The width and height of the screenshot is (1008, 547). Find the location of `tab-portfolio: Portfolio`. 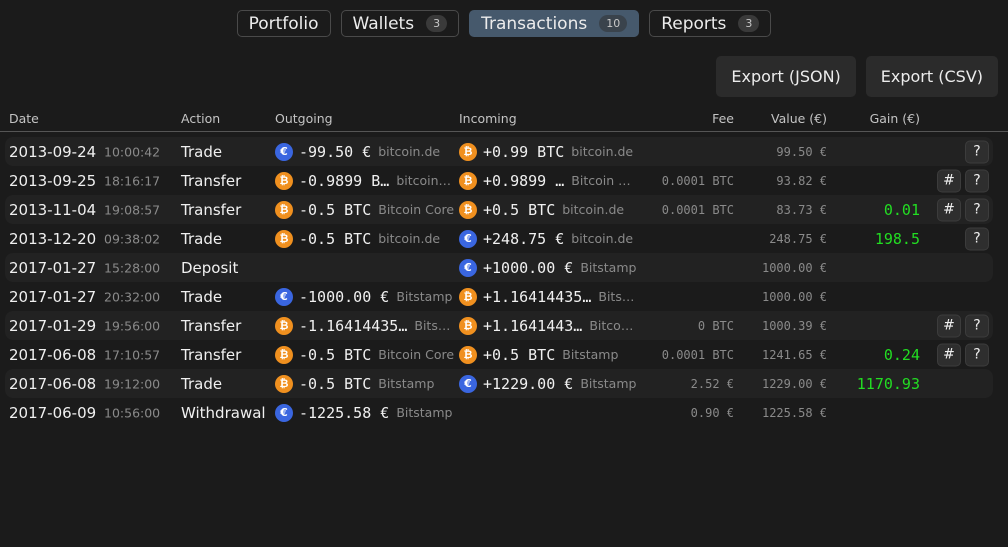

tab-portfolio: Portfolio is located at coordinates (283, 23).